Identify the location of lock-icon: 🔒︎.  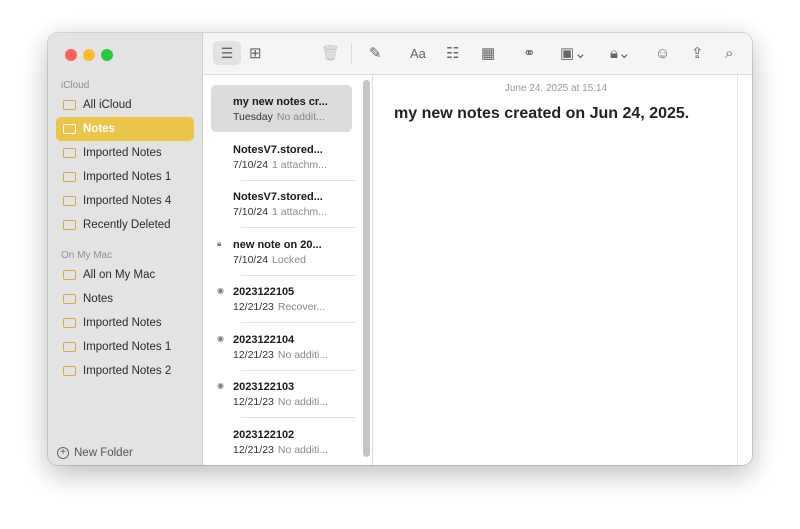
(219, 243).